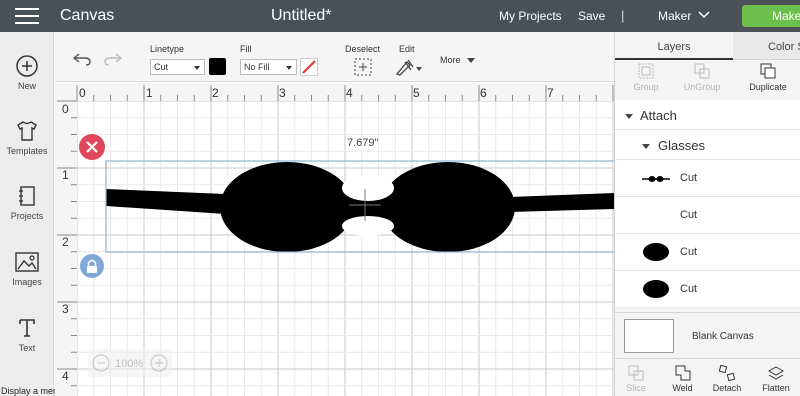 The width and height of the screenshot is (800, 396). Describe the element at coordinates (682, 373) in the screenshot. I see `weld-icon` at that location.